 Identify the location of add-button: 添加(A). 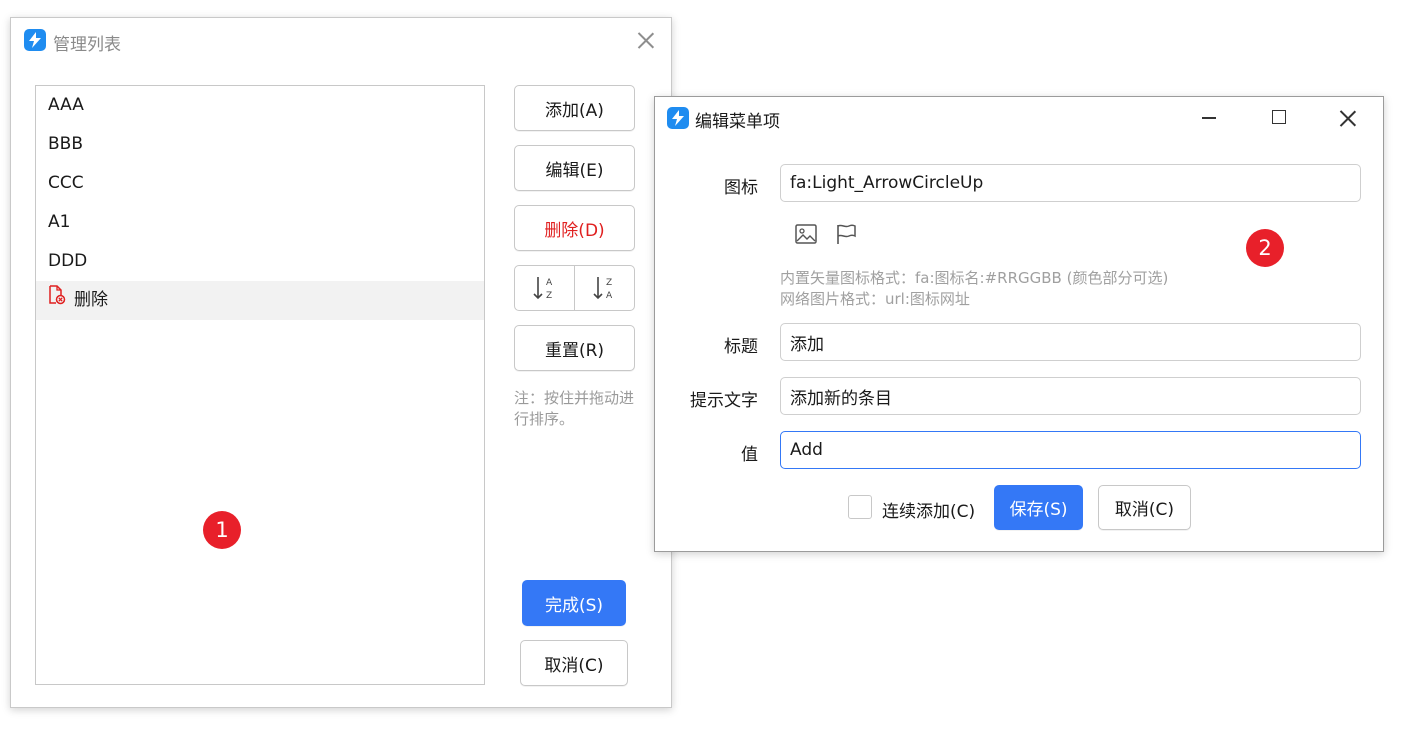
(574, 108).